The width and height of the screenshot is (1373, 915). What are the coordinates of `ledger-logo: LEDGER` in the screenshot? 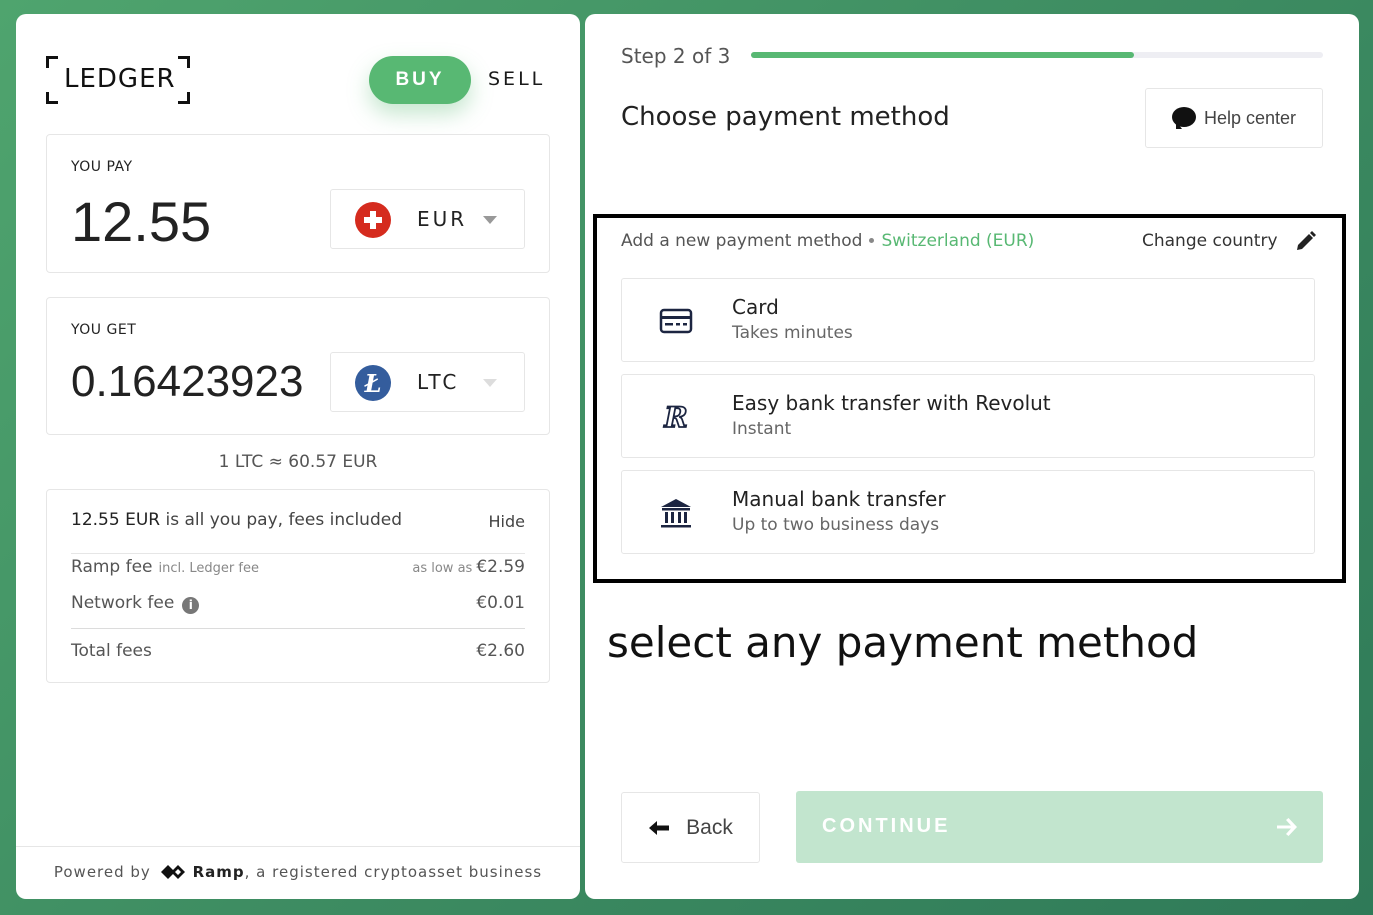 It's located at (118, 80).